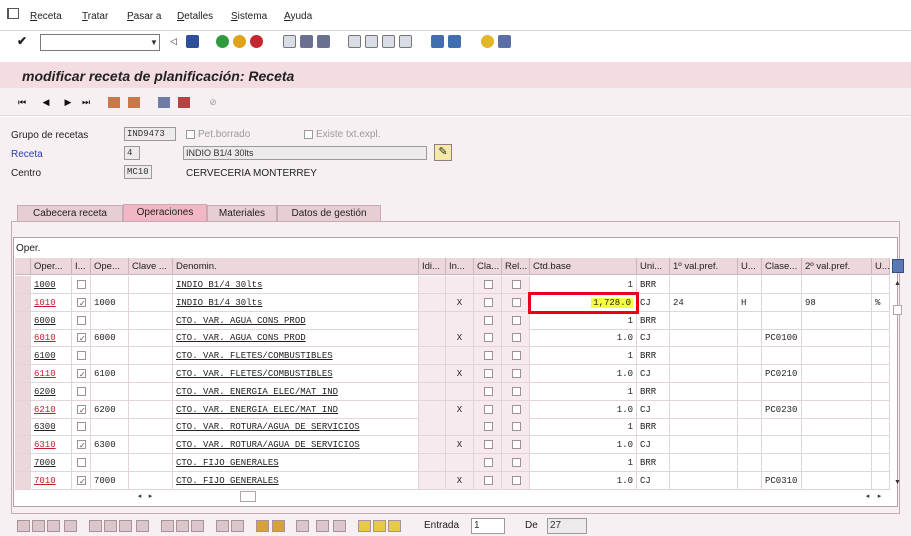 Image resolution: width=911 pixels, height=536 pixels. I want to click on scroll-right-icon: ▸, so click(150, 496).